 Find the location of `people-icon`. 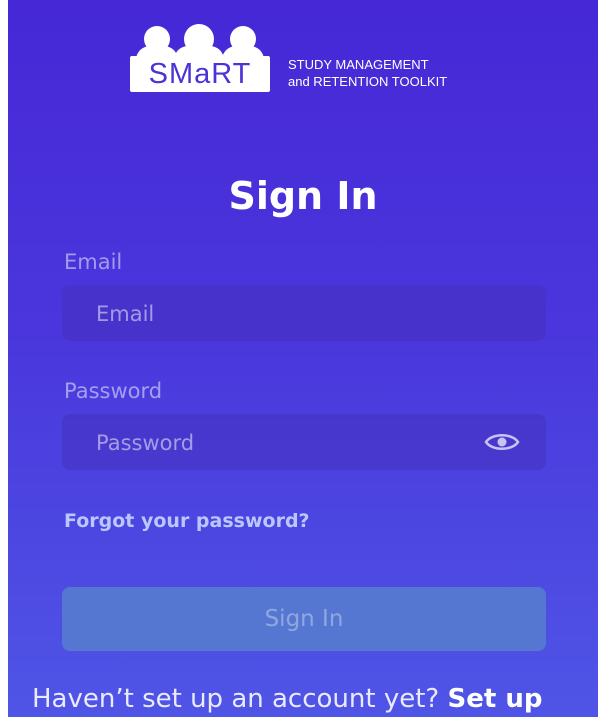

people-icon is located at coordinates (200, 42).